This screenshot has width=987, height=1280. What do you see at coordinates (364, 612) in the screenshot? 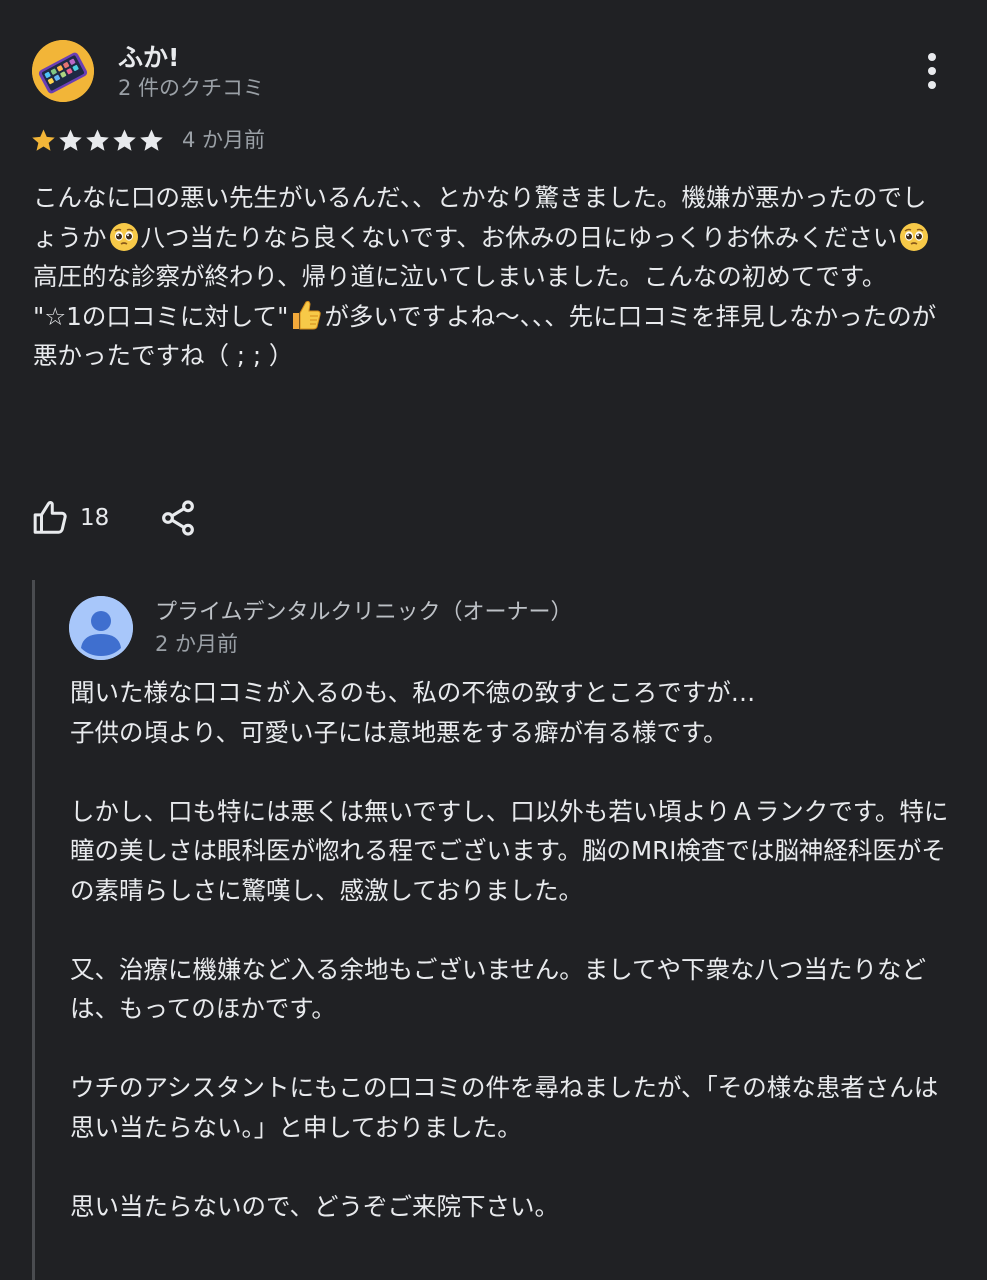
I see `owner-name: プライムデンタルクリニック（オーナー）` at bounding box center [364, 612].